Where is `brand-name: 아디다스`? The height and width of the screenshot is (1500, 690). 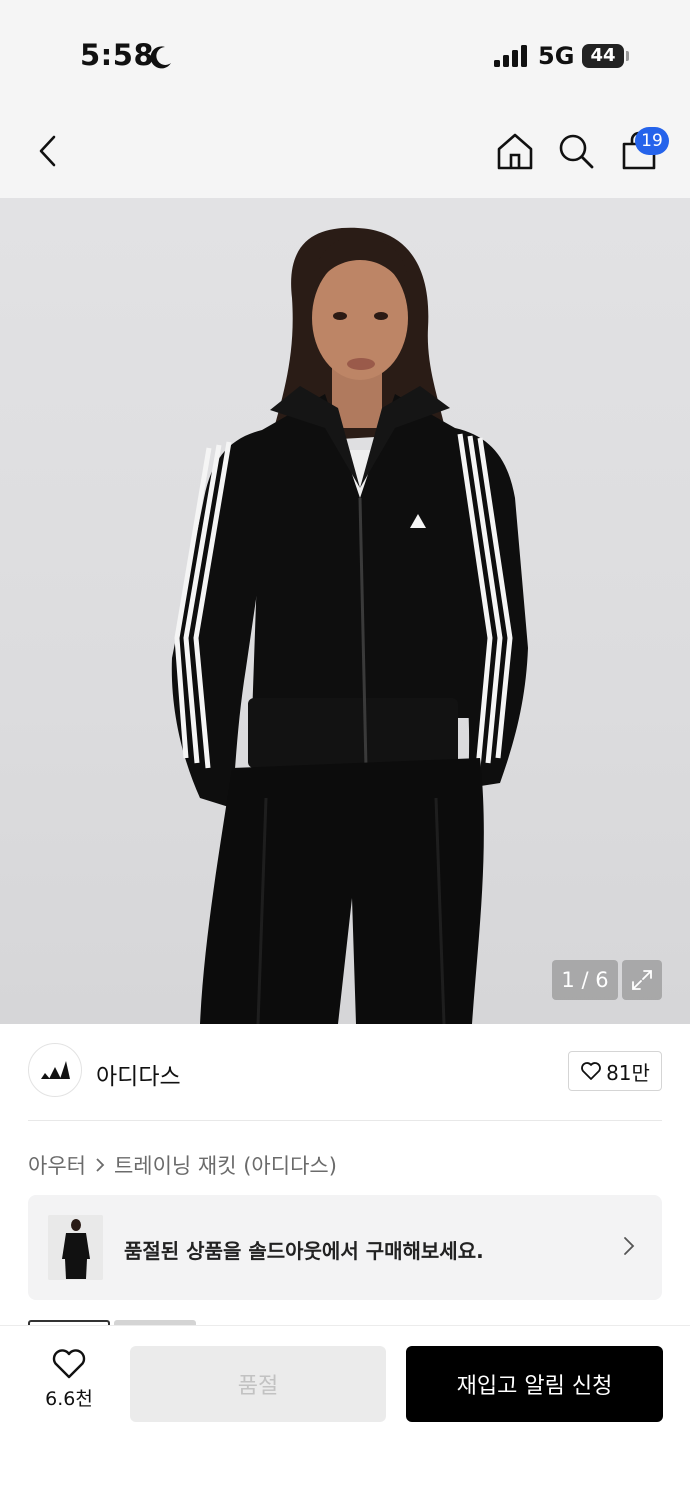 brand-name: 아디다스 is located at coordinates (138, 1074).